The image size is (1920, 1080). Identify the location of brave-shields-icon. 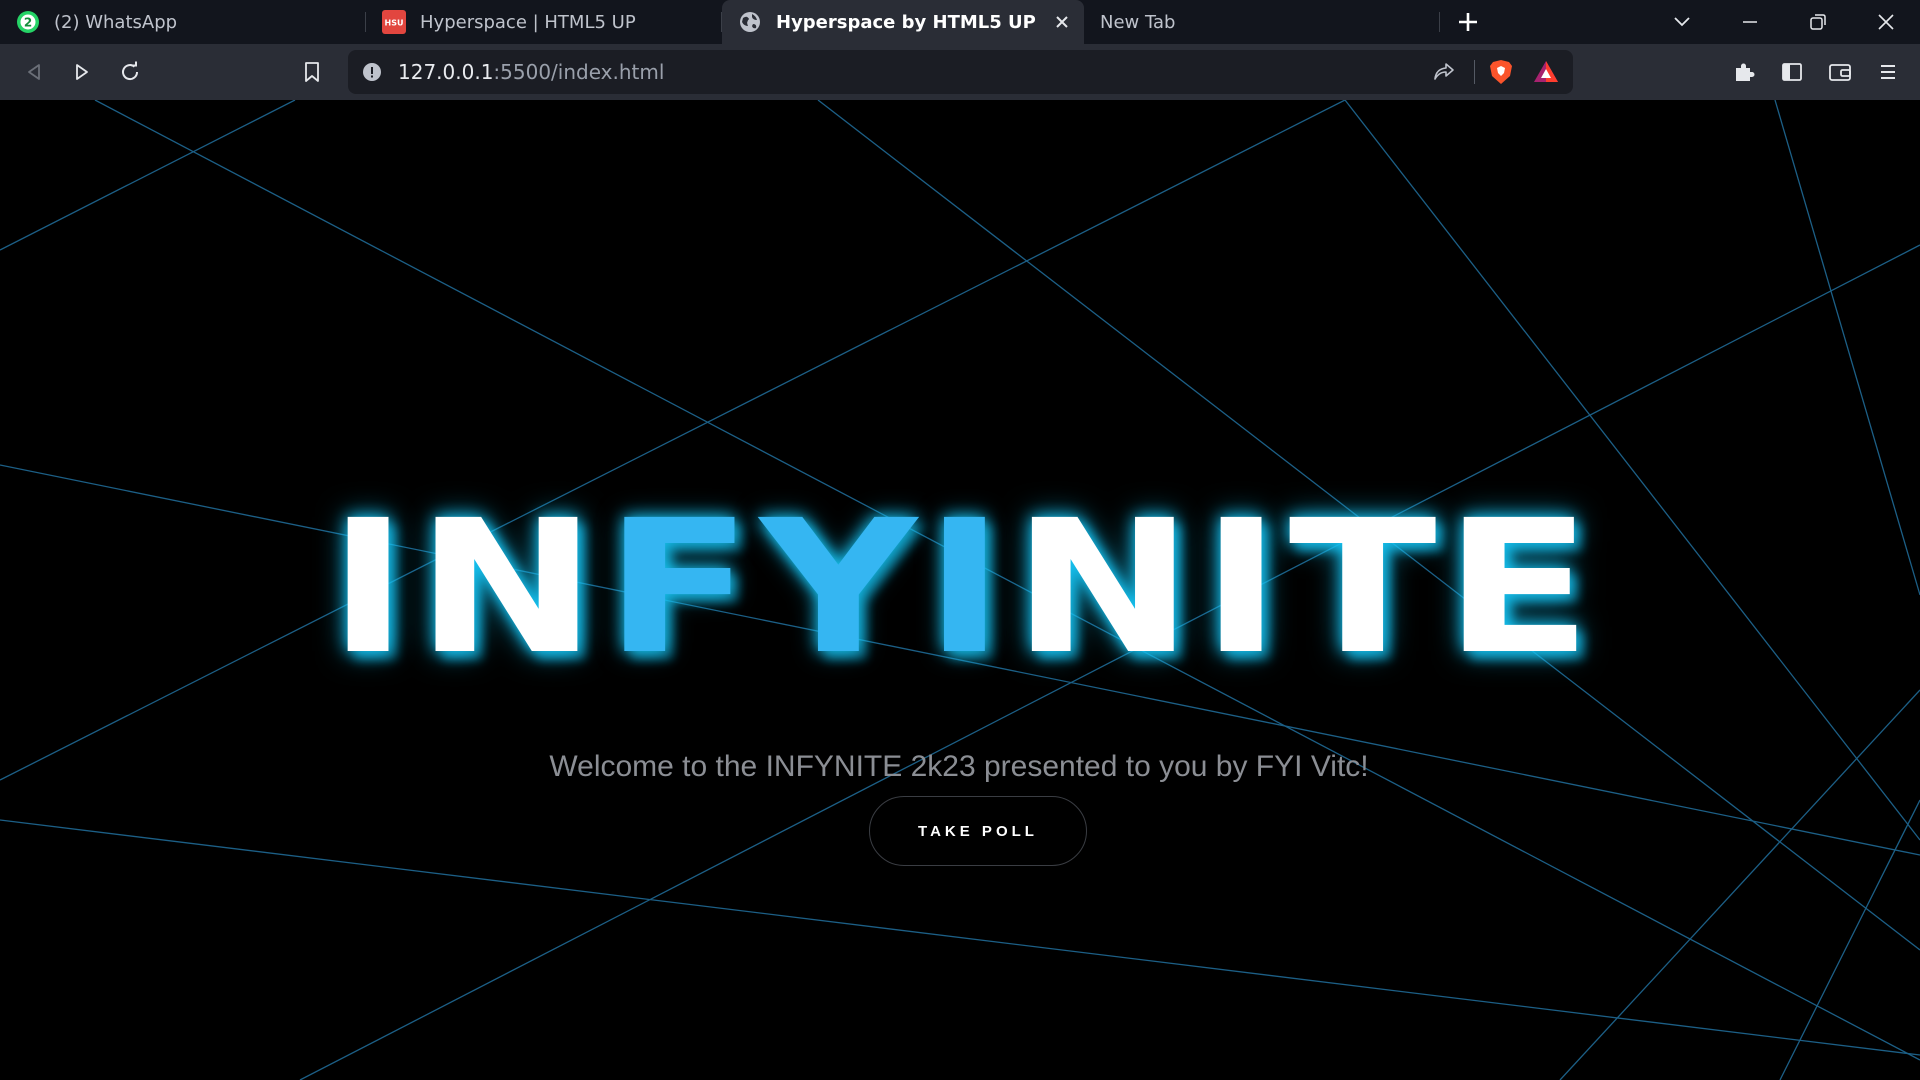
(1501, 72).